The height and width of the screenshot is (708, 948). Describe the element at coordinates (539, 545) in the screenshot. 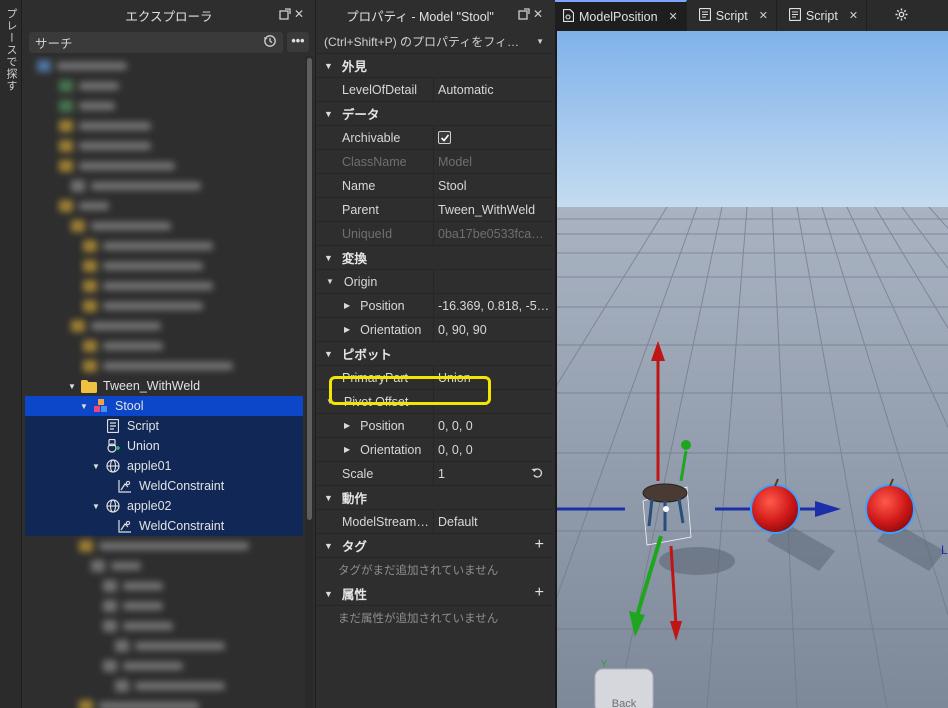

I see `add-tag-icon: +` at that location.